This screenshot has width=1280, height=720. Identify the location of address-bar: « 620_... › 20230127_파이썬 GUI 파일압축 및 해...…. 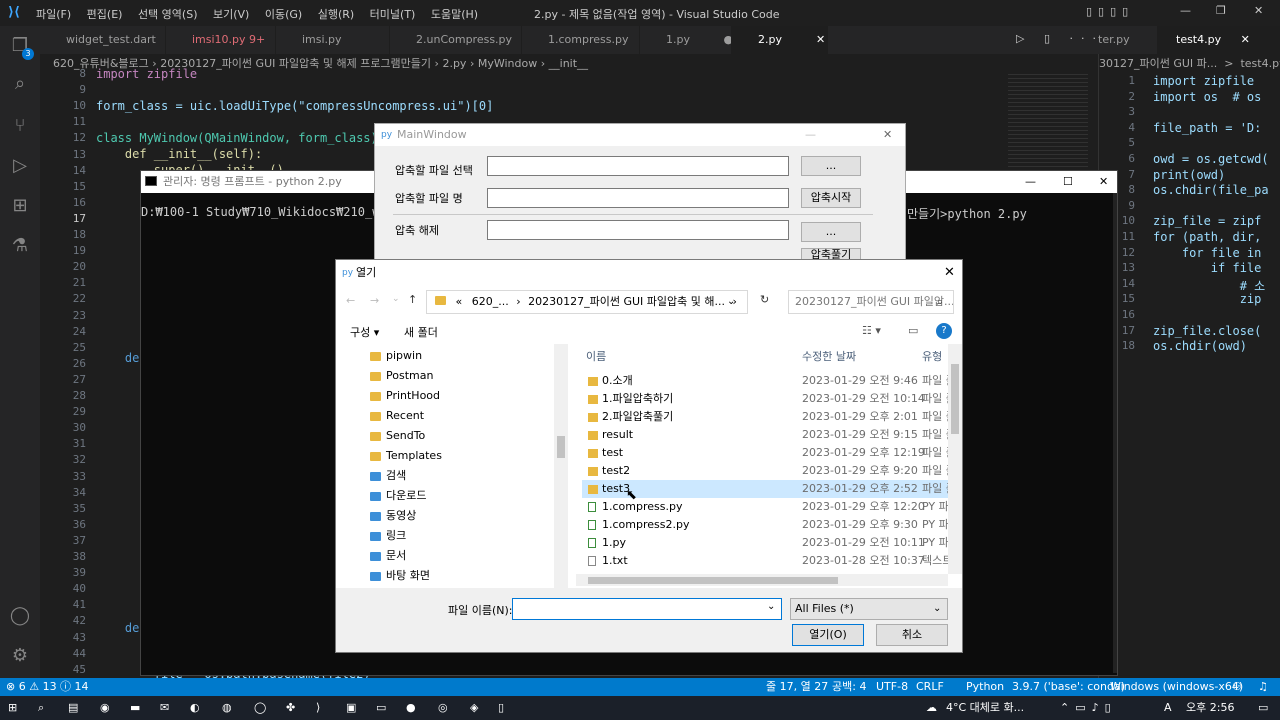
(587, 302).